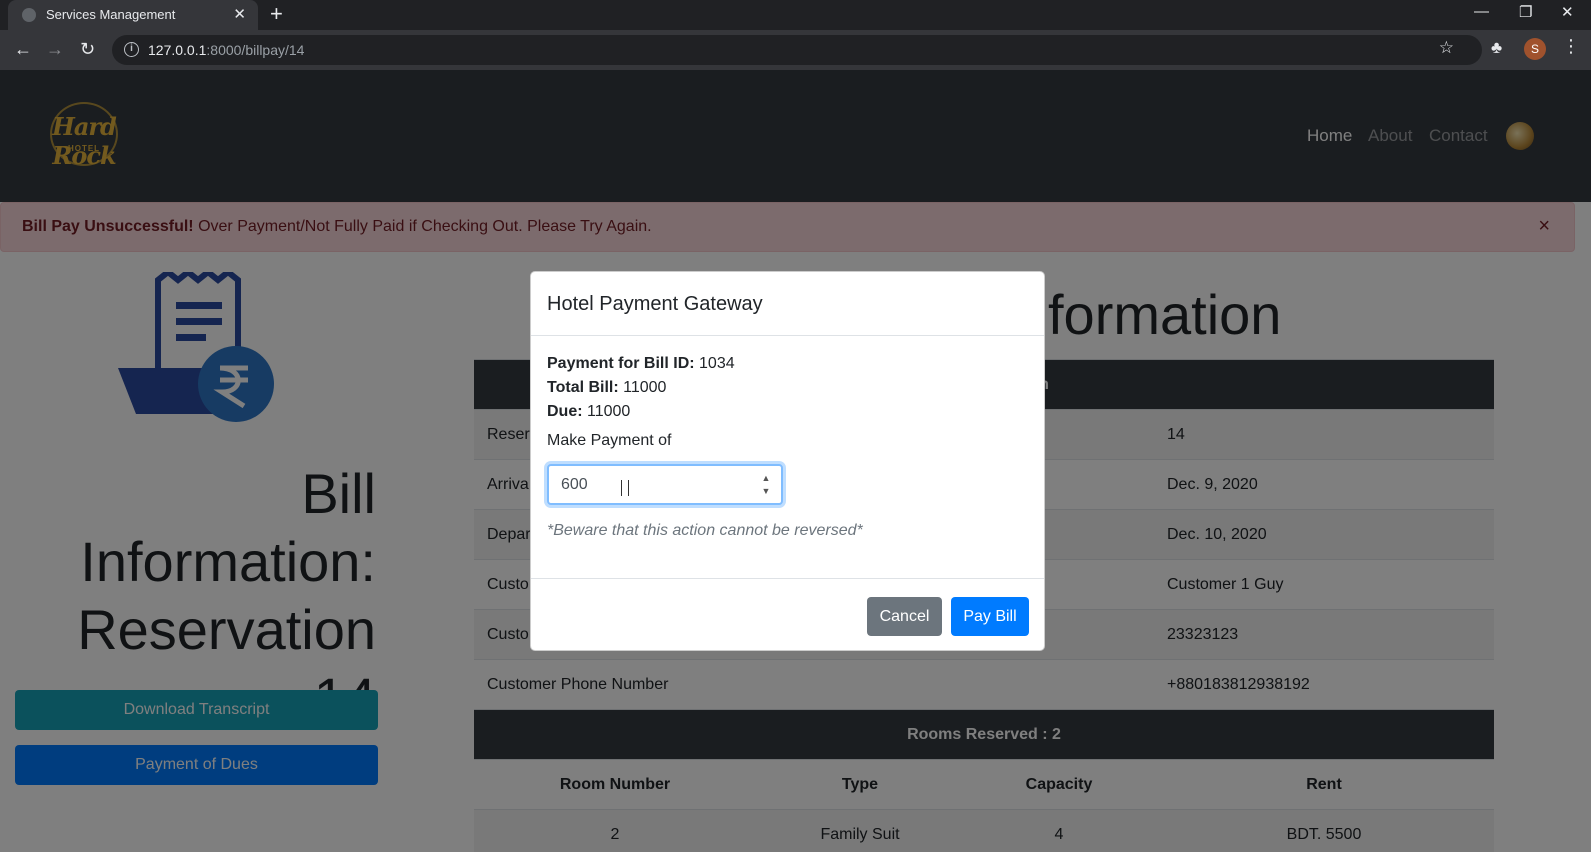 Image resolution: width=1591 pixels, height=852 pixels. Describe the element at coordinates (665, 484) in the screenshot. I see `payment-amount-input: 600 ▲ ▼` at that location.